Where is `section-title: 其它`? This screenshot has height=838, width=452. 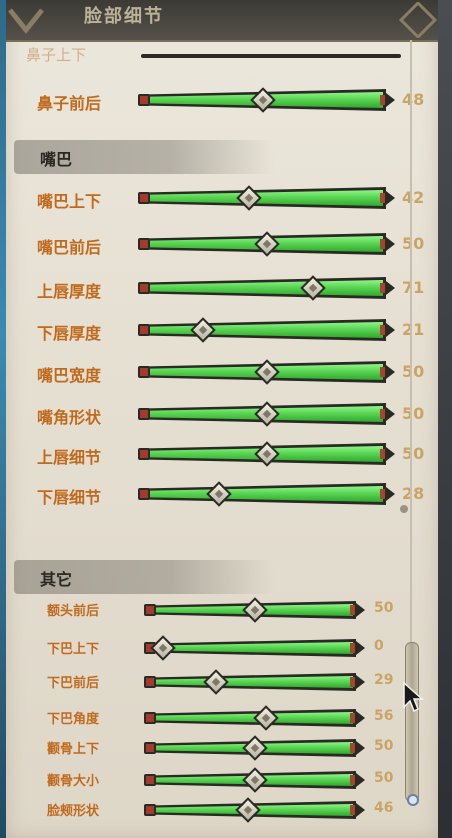
section-title: 其它 is located at coordinates (56, 579).